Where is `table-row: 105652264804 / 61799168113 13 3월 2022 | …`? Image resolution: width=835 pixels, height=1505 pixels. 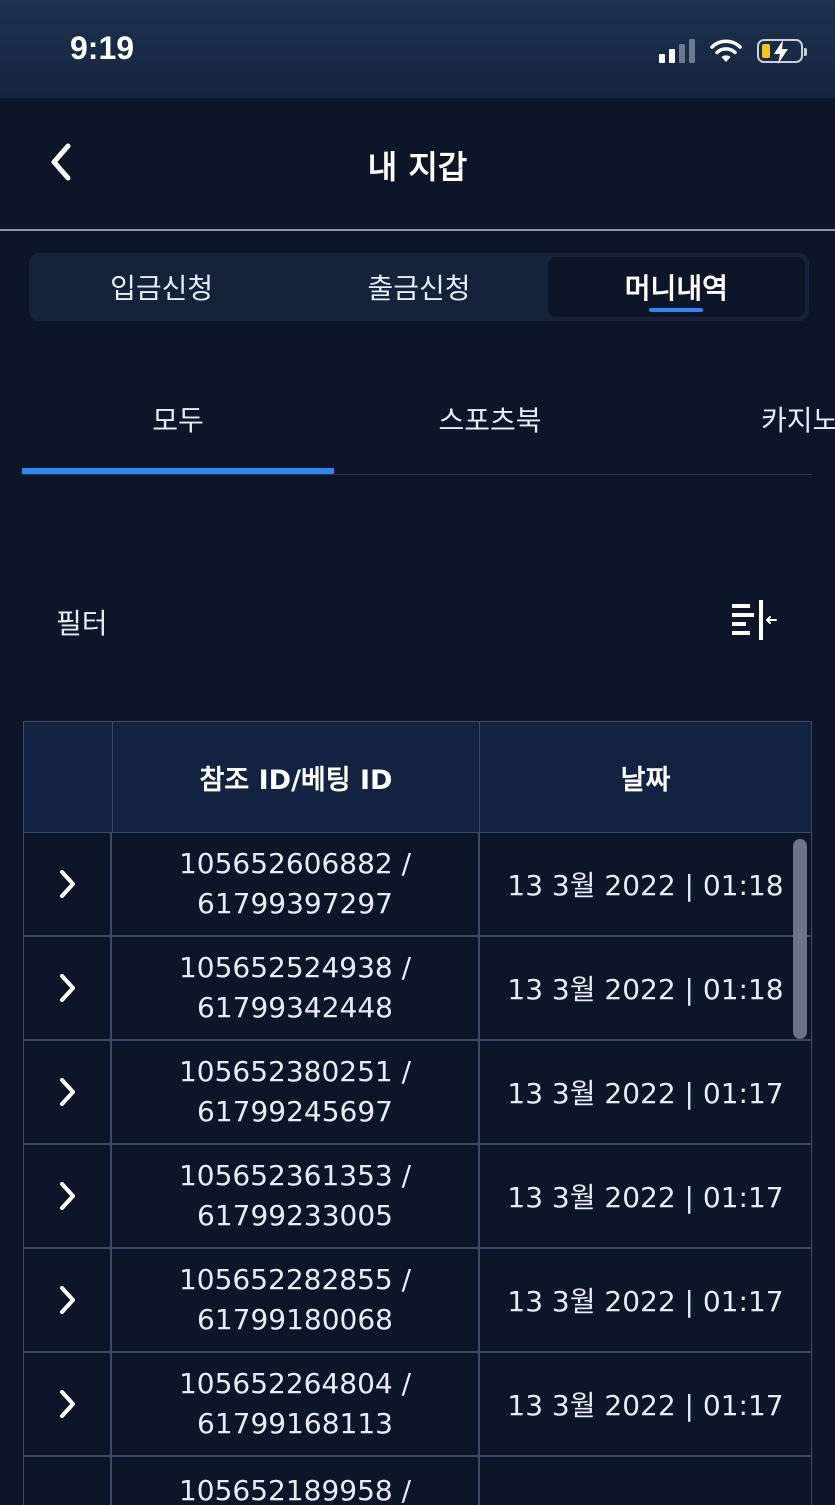
table-row: 105652264804 / 61799168113 13 3월 2022 | … is located at coordinates (417, 1405).